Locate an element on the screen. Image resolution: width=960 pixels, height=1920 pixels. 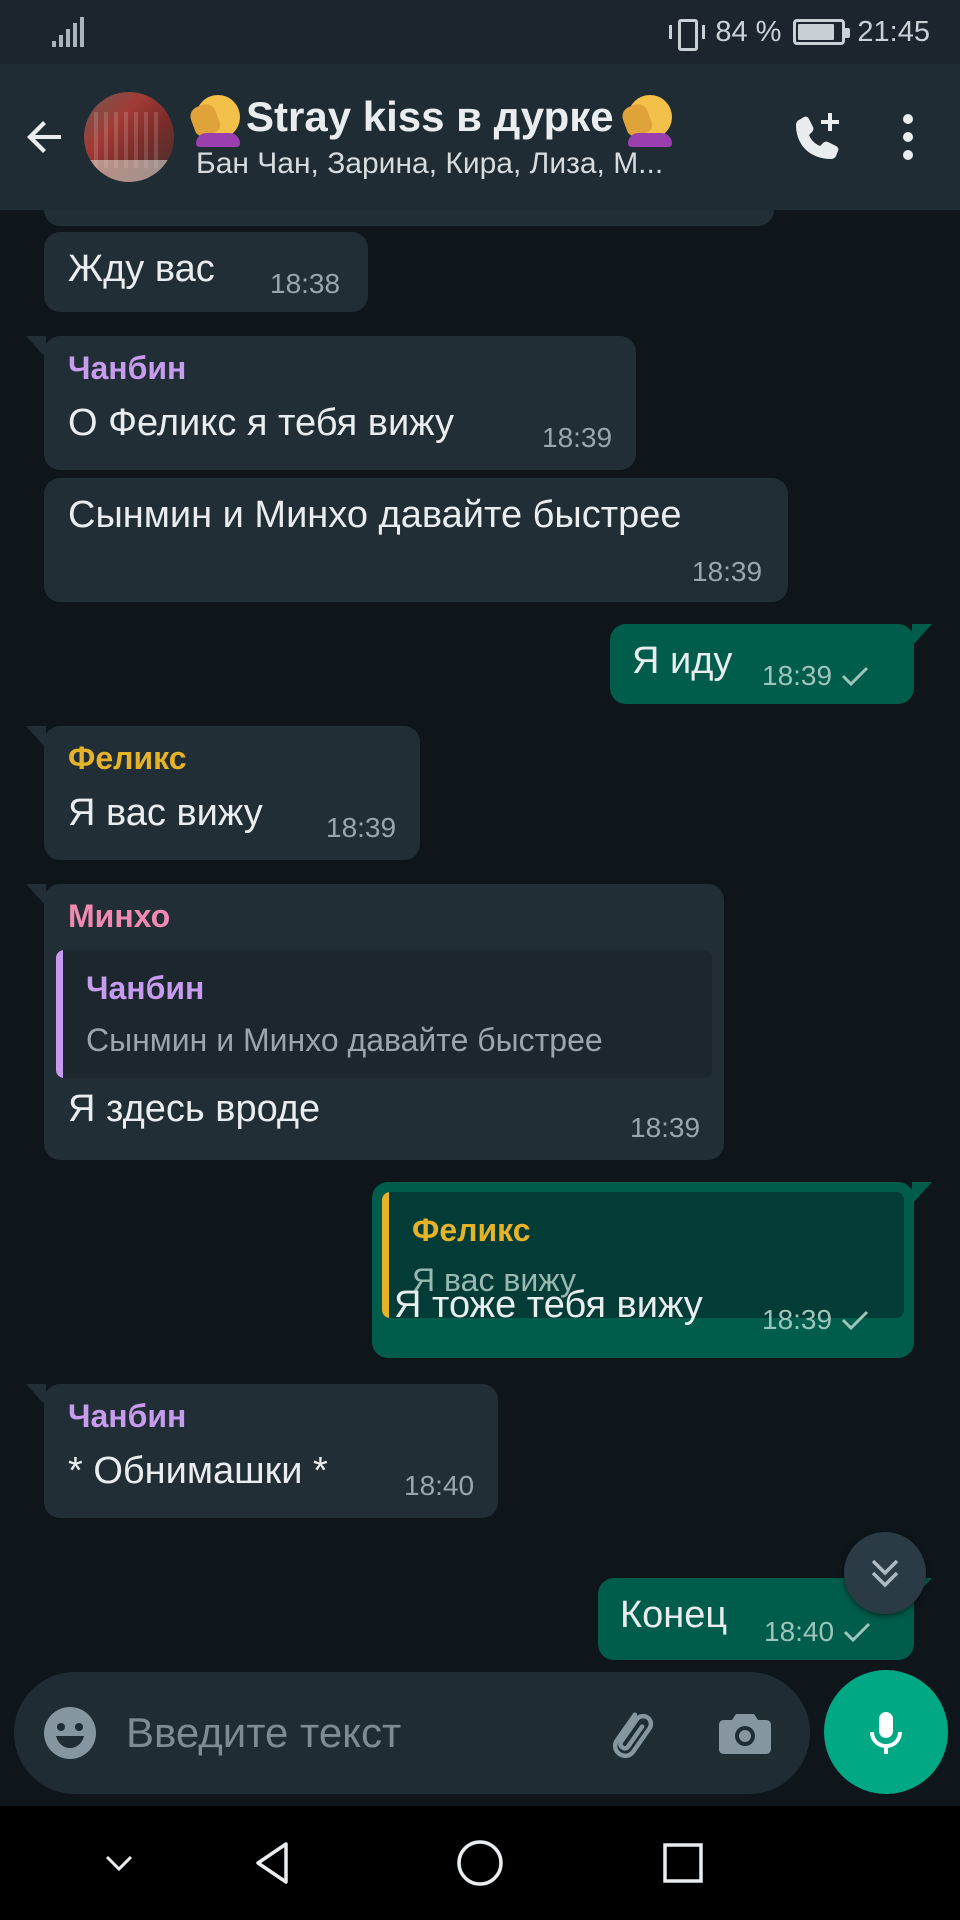
add-call-icon is located at coordinates (817, 136).